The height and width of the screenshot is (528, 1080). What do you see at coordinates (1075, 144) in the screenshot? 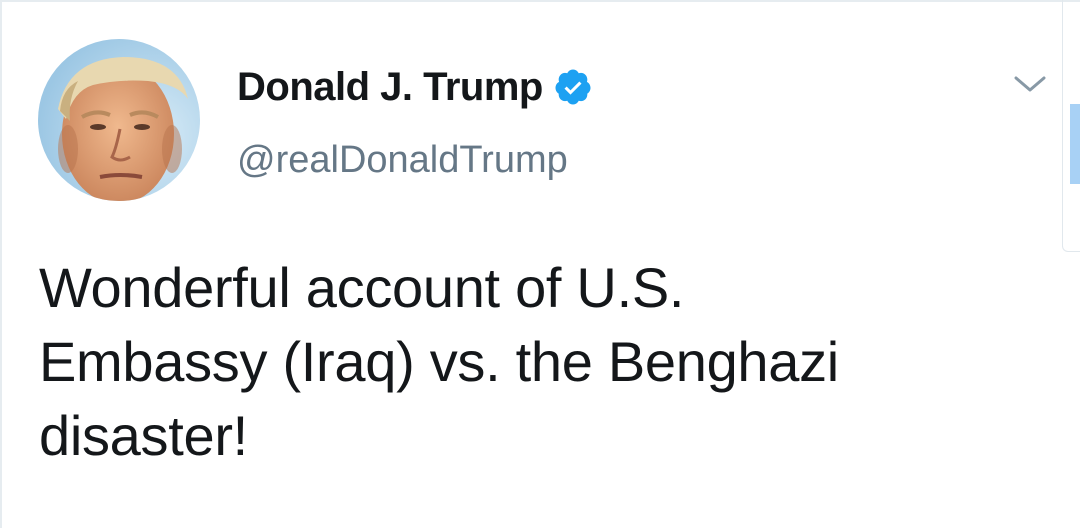
I see `scrollbar-thumb` at bounding box center [1075, 144].